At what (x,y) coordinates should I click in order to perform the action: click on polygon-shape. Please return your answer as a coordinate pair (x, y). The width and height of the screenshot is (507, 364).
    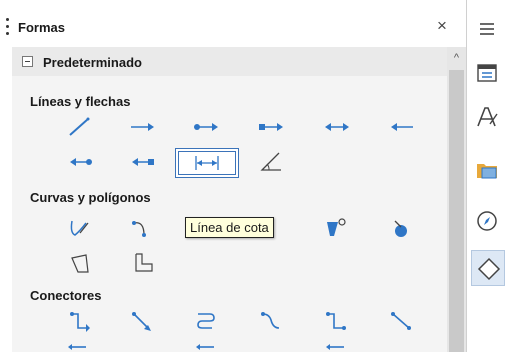
    Looking at the image, I should click on (81, 263).